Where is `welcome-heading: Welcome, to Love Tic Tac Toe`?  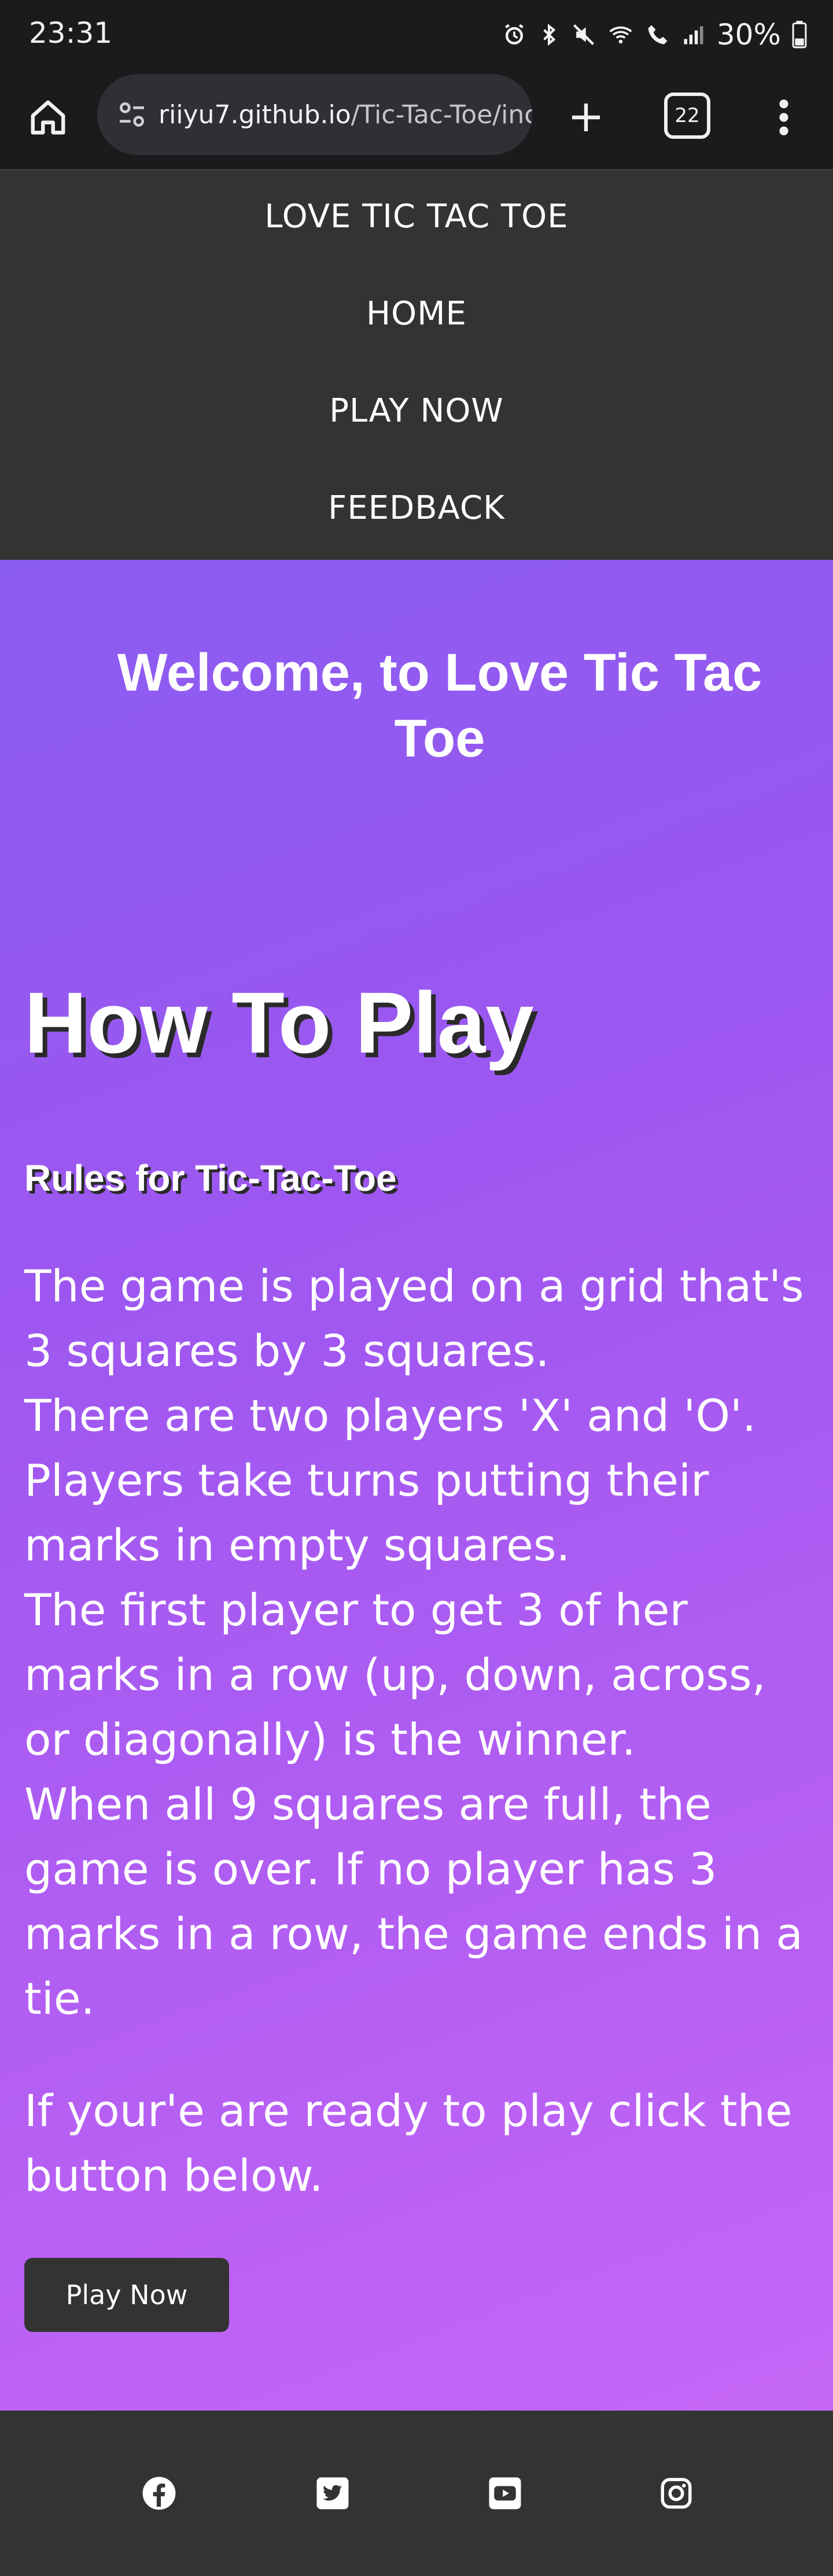 welcome-heading: Welcome, to Love Tic Tac Toe is located at coordinates (440, 705).